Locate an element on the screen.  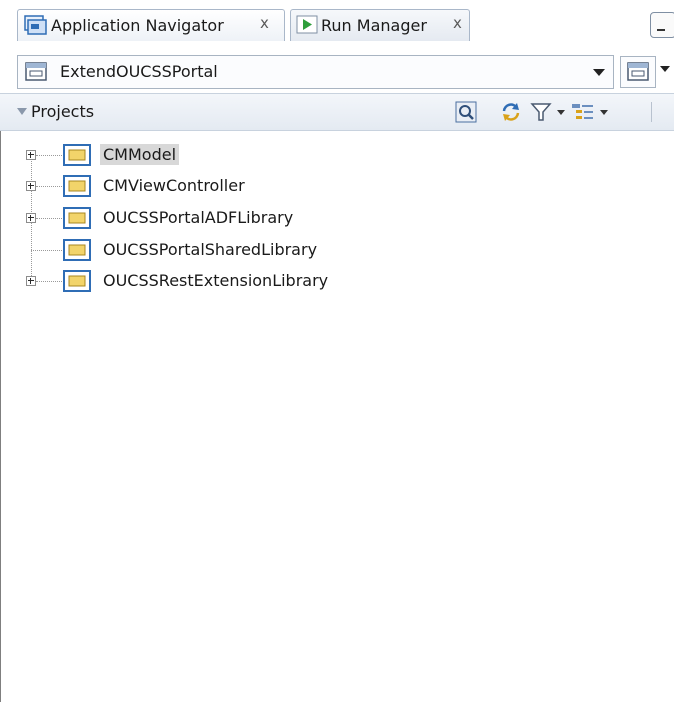
tree-node-label: OUCSSRestExtensionLibrary is located at coordinates (216, 280).